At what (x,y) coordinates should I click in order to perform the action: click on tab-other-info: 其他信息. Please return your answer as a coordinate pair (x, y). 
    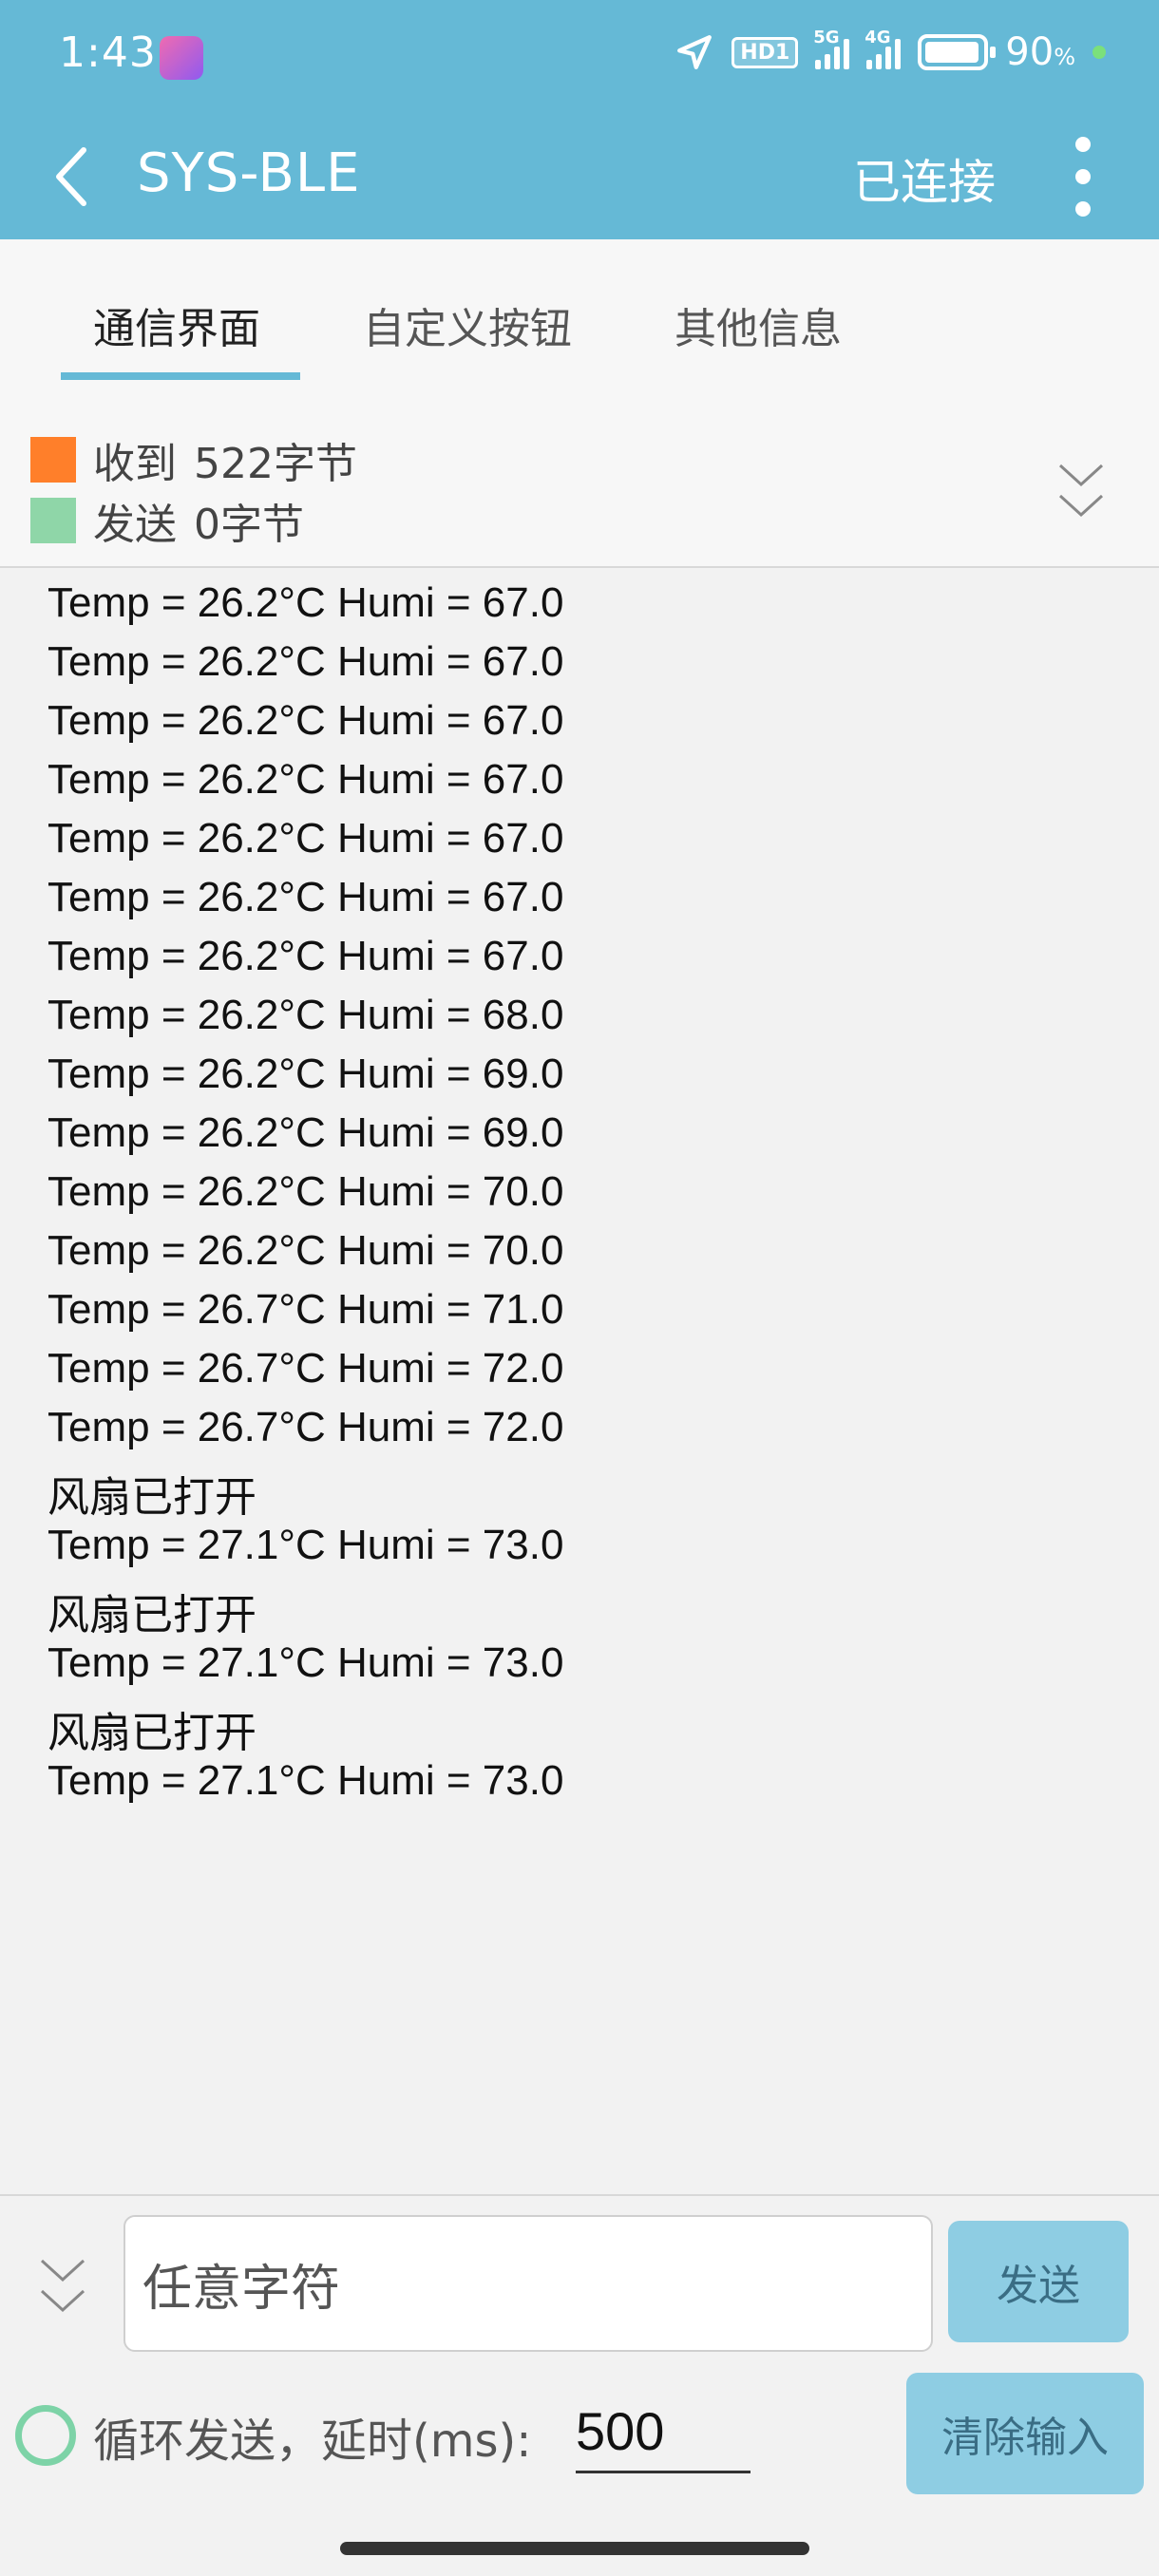
    Looking at the image, I should click on (758, 324).